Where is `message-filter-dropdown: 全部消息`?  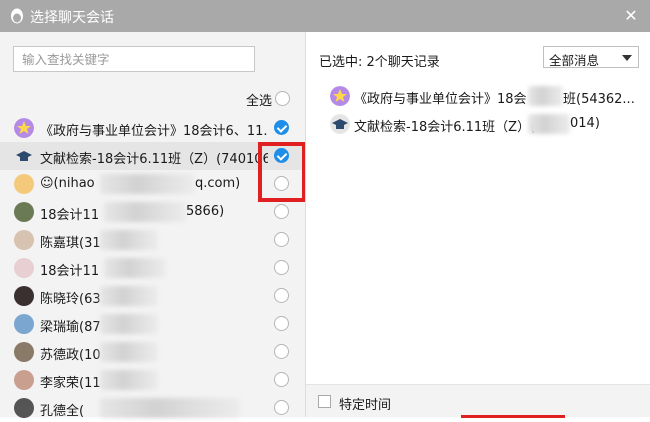 message-filter-dropdown: 全部消息 is located at coordinates (591, 57).